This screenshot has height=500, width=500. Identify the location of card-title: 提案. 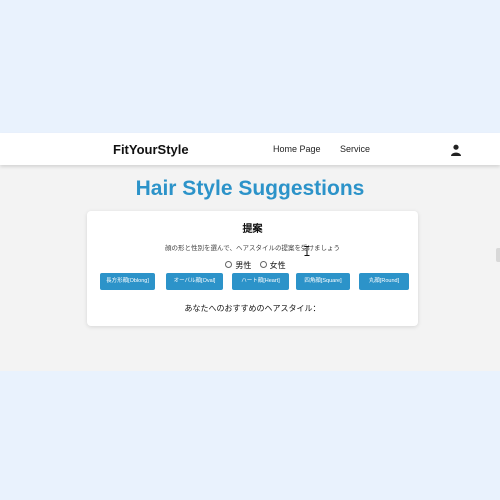
(252, 229).